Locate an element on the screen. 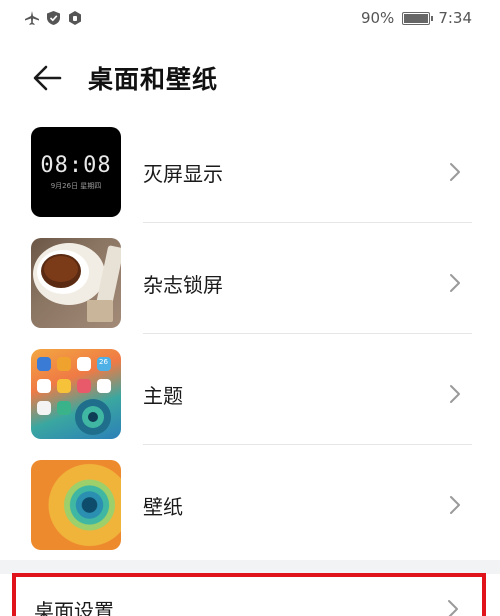 Image resolution: width=500 pixels, height=616 pixels. list-item-label: 杂志锁屏 is located at coordinates (183, 285).